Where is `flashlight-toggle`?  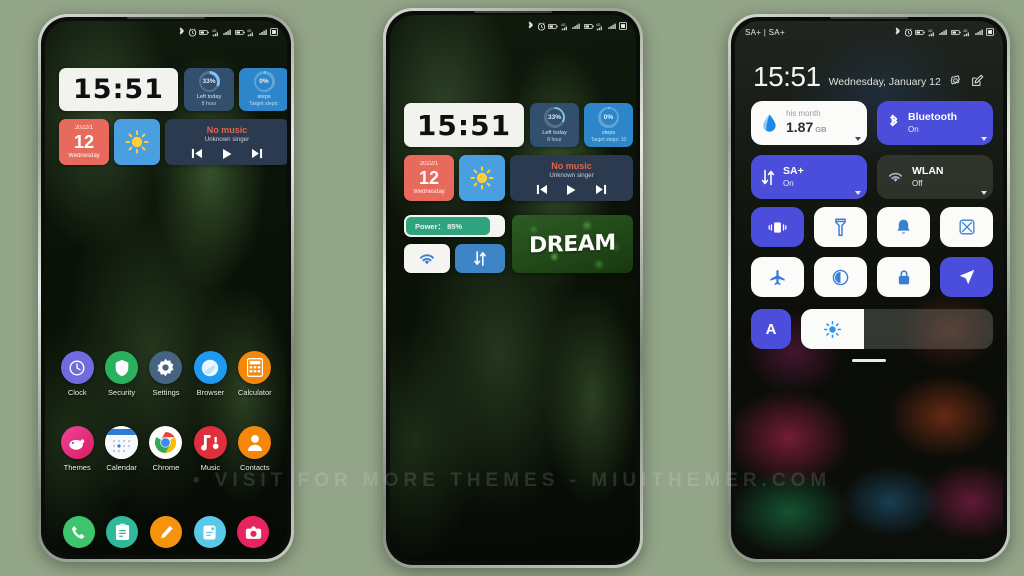 flashlight-toggle is located at coordinates (840, 227).